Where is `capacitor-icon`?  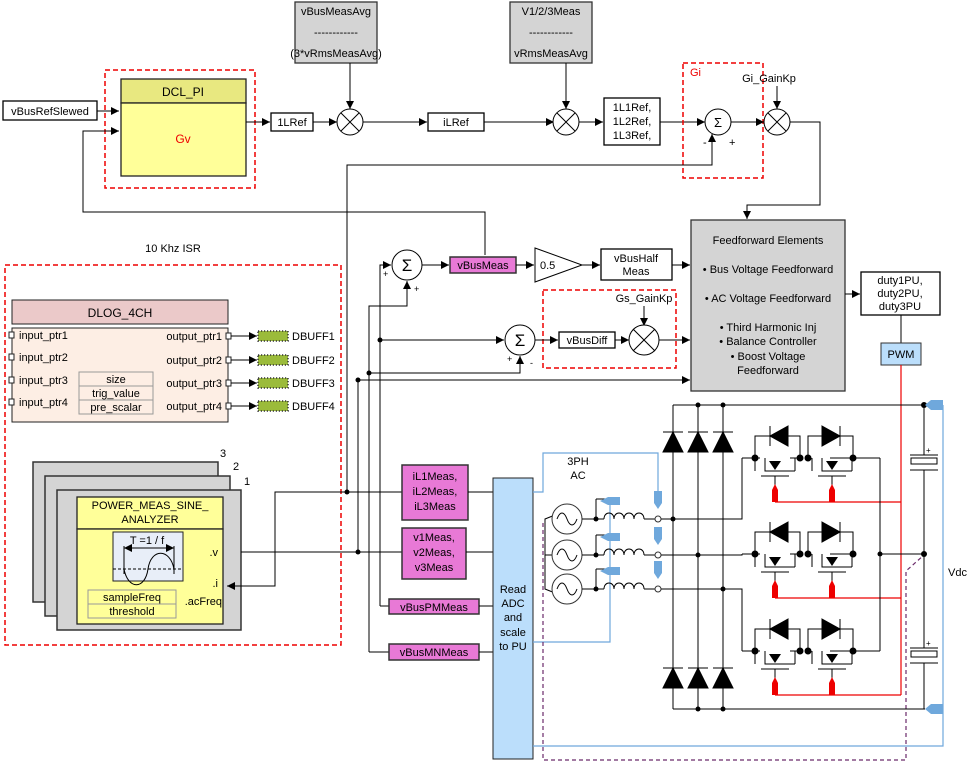
capacitor-icon is located at coordinates (924, 654).